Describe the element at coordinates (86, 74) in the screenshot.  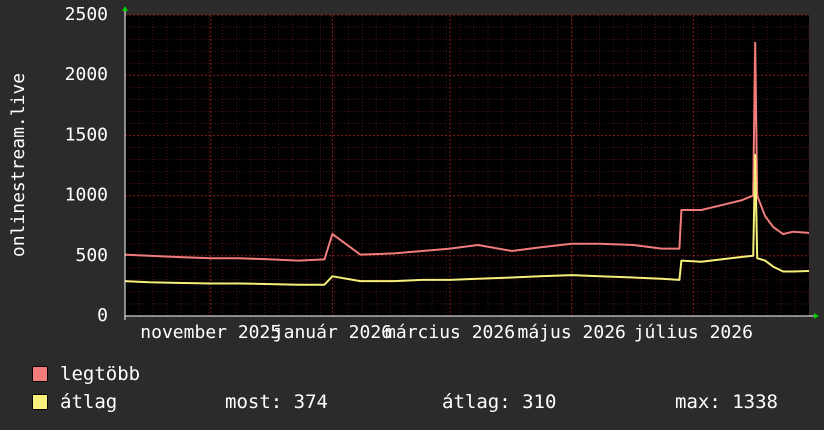
I see `y-tick-label: 2000` at that location.